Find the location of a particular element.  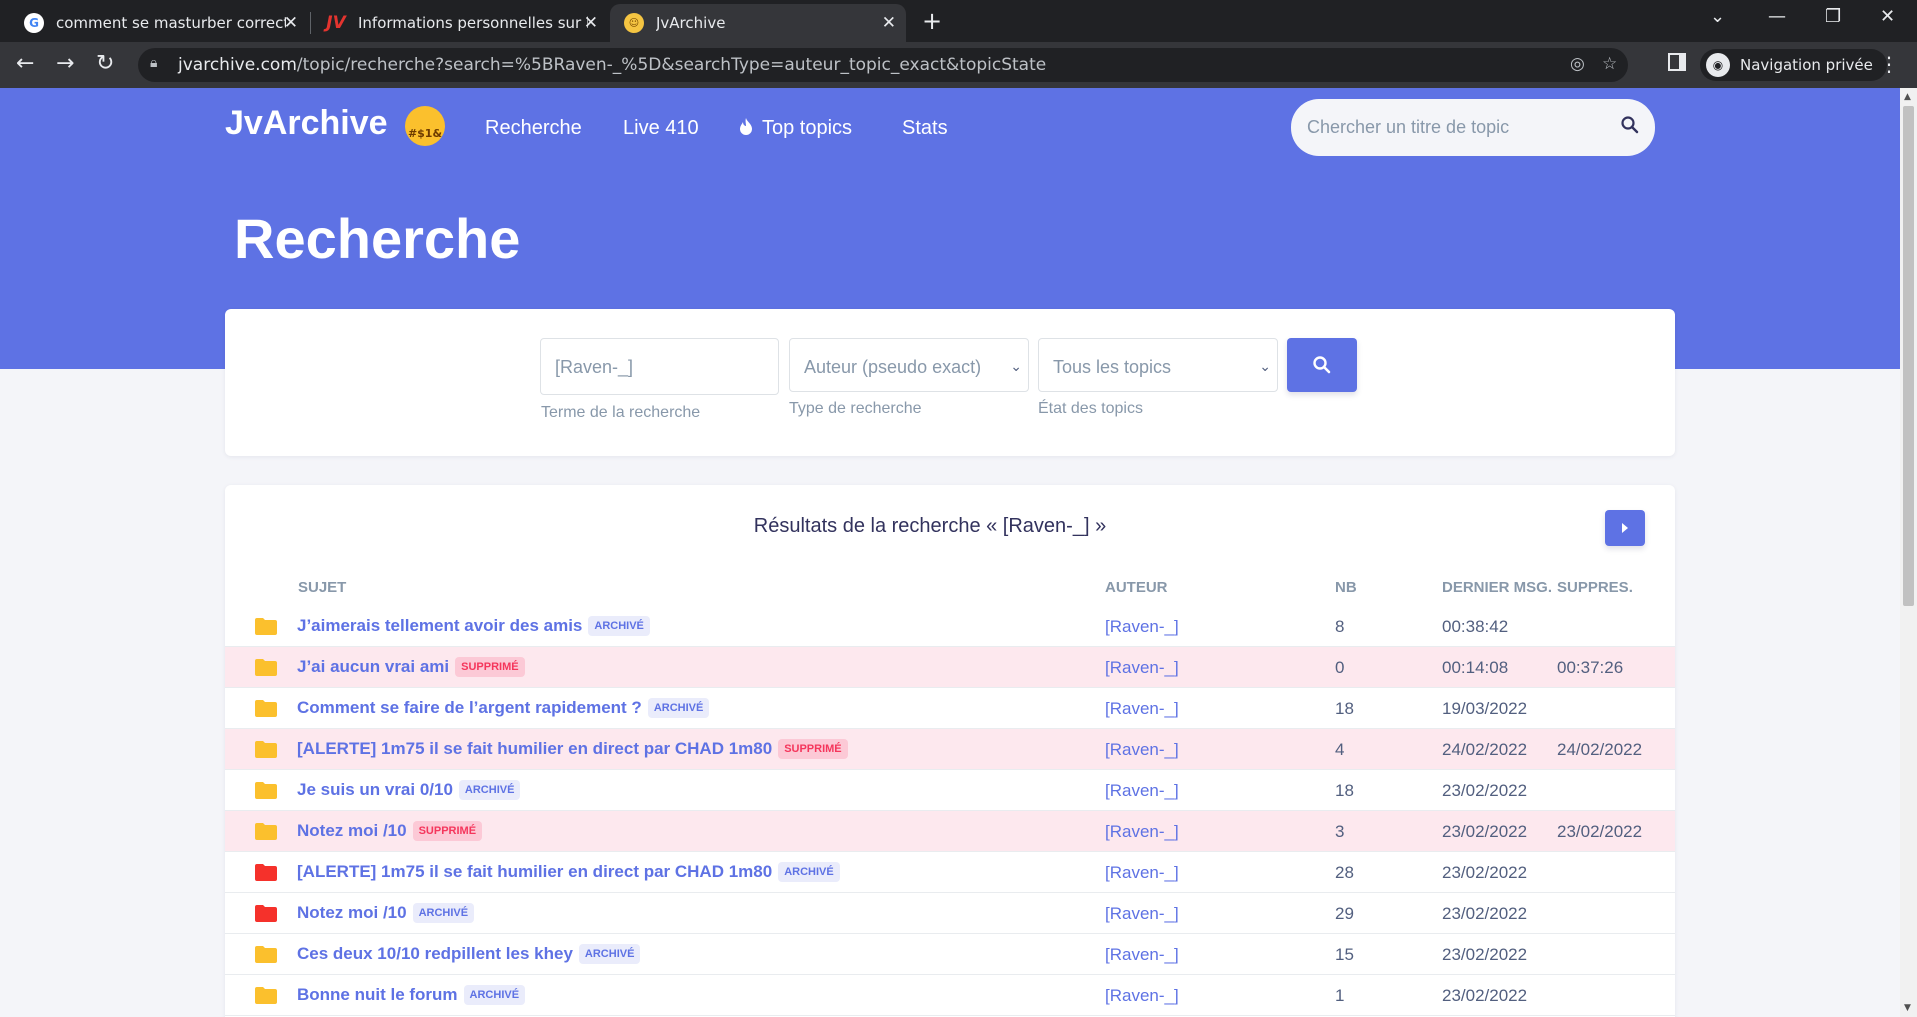

message-count: 28 is located at coordinates (1344, 872).